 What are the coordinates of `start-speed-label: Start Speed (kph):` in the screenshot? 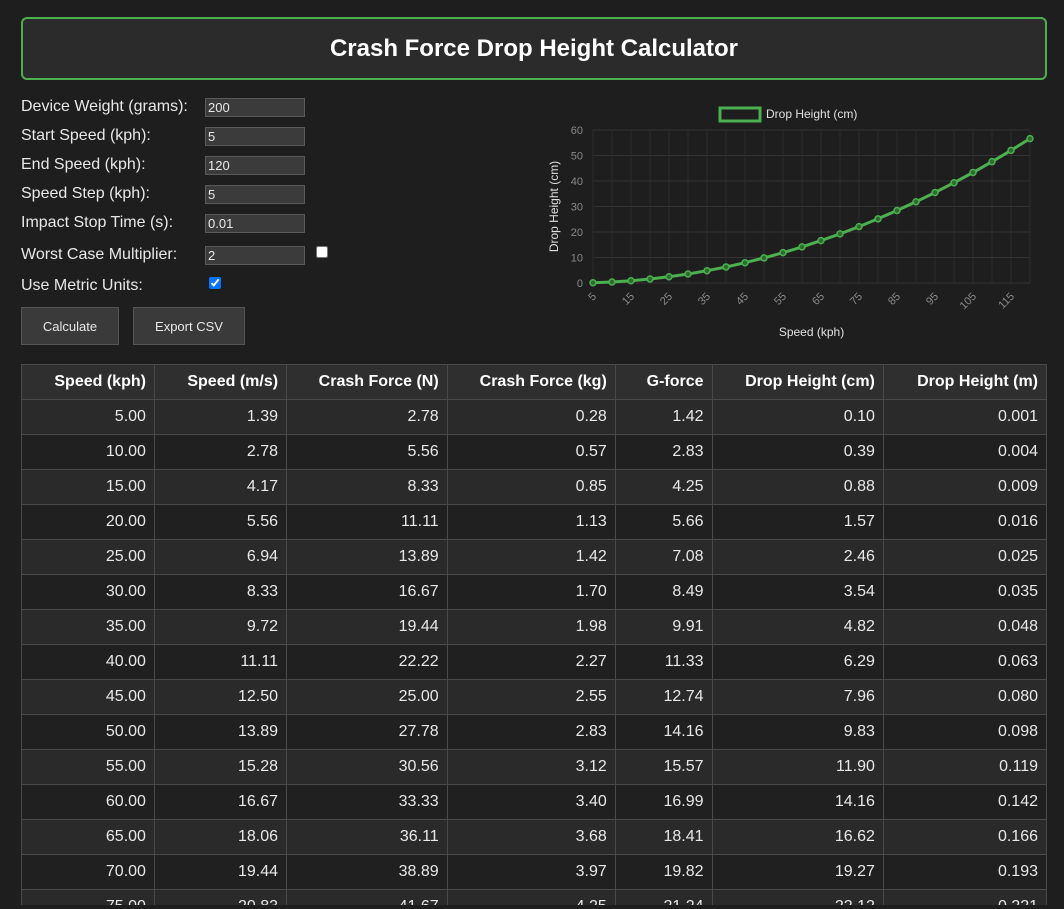 It's located at (86, 135).